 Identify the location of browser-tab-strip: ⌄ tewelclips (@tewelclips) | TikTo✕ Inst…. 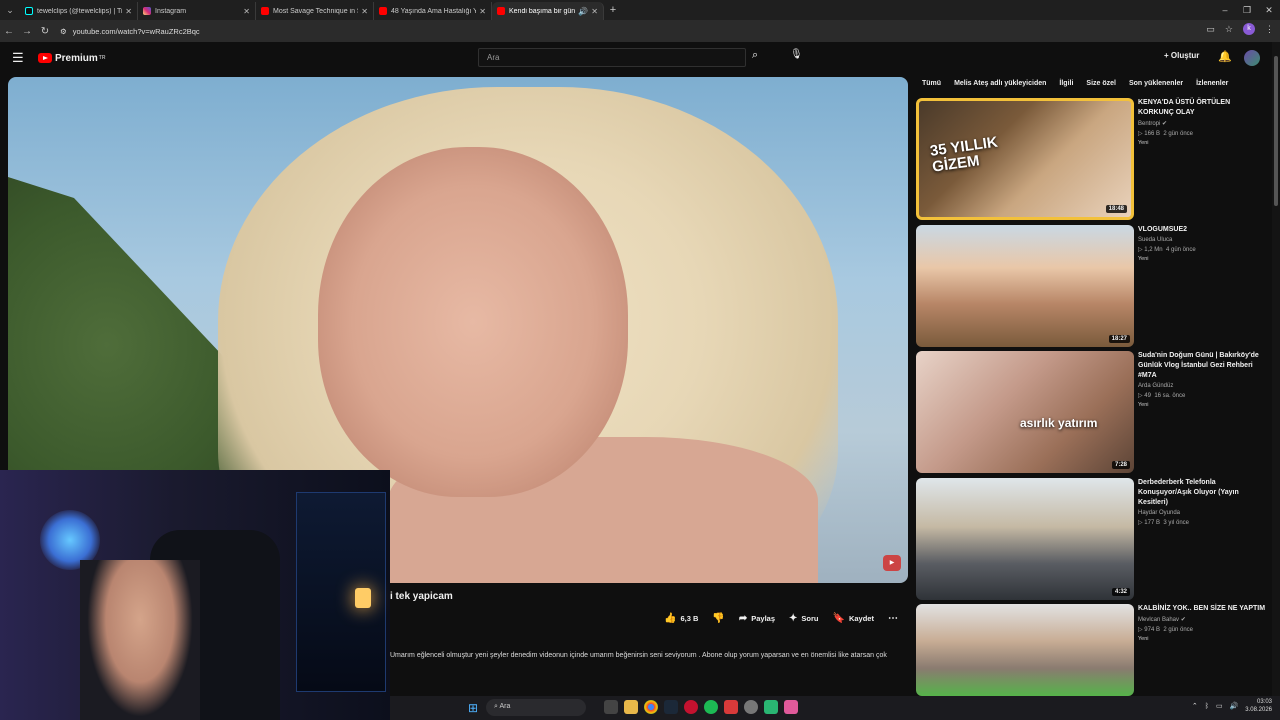
(640, 10).